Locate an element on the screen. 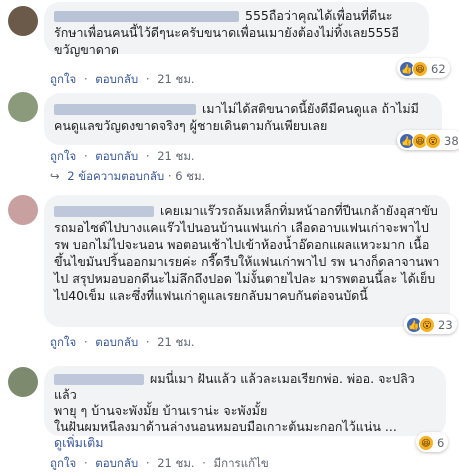  reaction-summary: 👍 😮 23 is located at coordinates (430, 324).